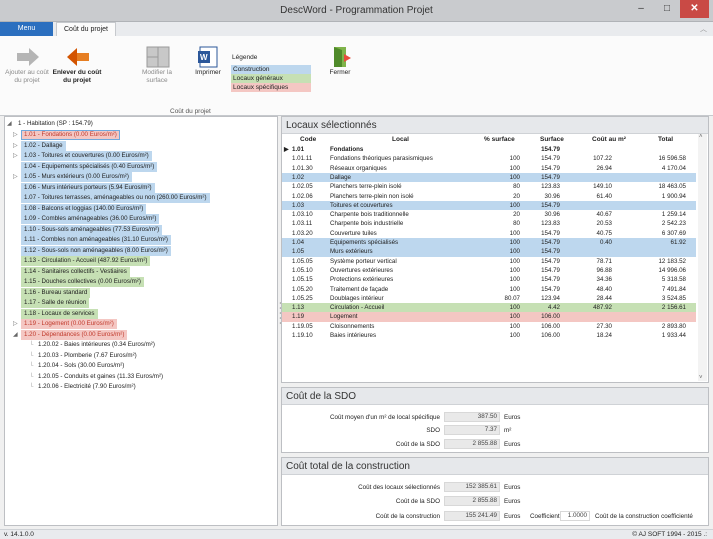  What do you see at coordinates (208, 71) in the screenshot?
I see `print-button: W Imprimer` at bounding box center [208, 71].